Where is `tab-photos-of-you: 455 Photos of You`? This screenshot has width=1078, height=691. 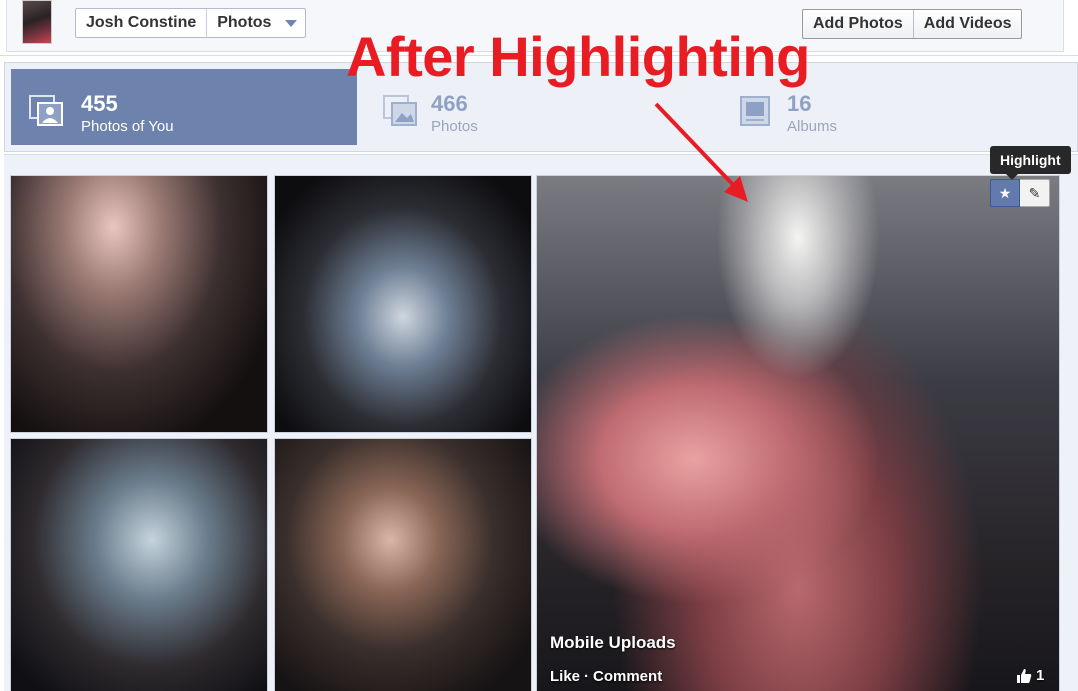
tab-photos-of-you: 455 Photos of You is located at coordinates (184, 107).